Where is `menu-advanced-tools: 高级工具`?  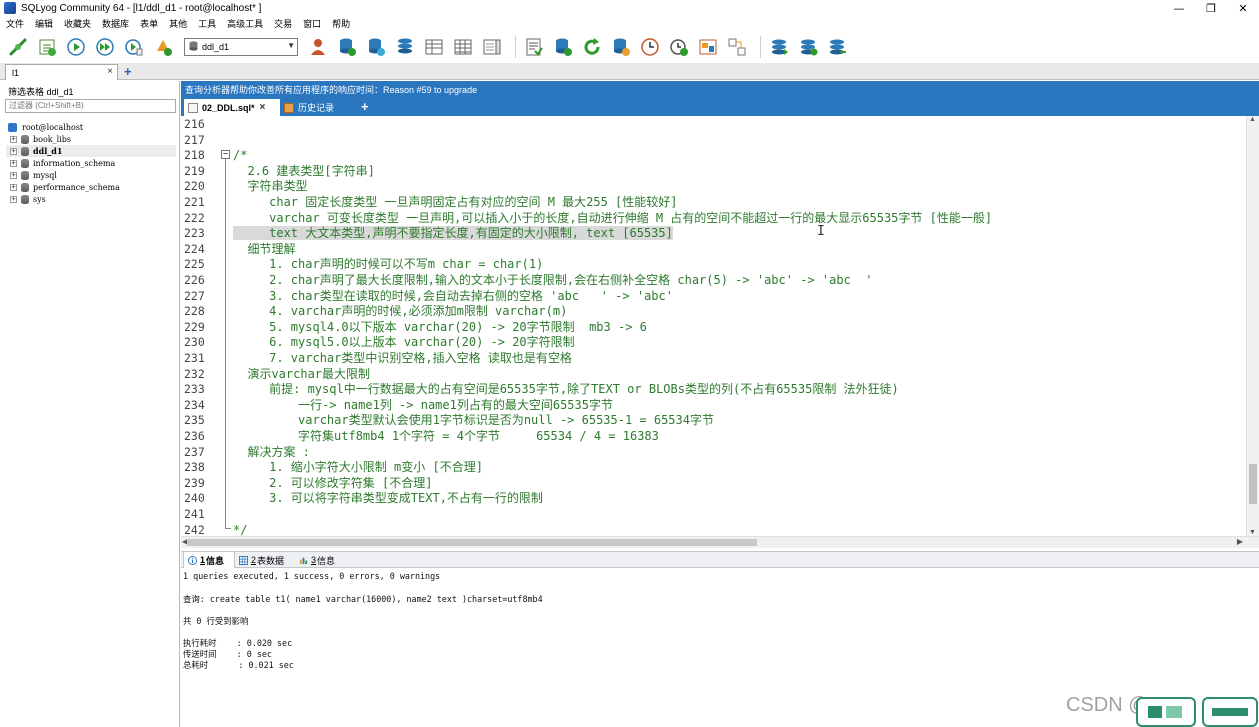
menu-advanced-tools: 高级工具 is located at coordinates (244, 23).